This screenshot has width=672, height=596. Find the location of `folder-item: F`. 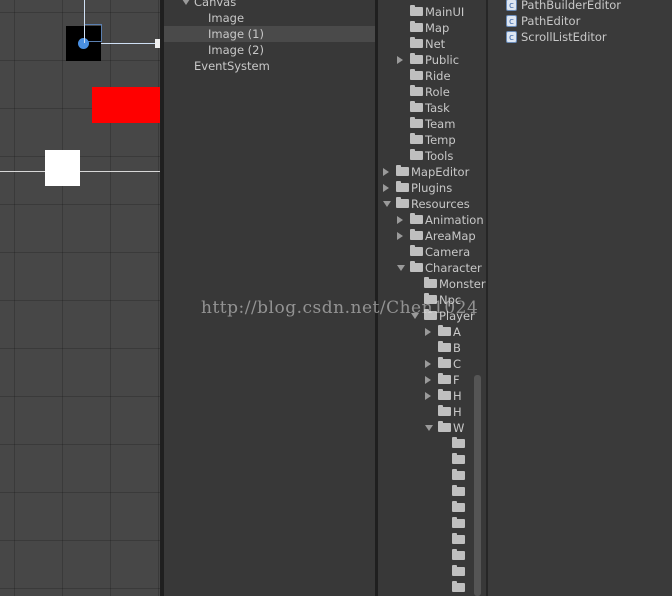

folder-item: F is located at coordinates (432, 380).